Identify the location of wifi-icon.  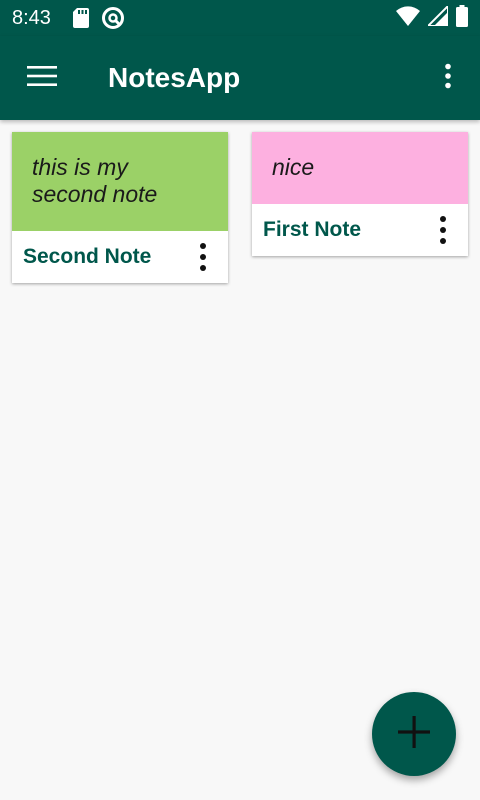
(408, 18).